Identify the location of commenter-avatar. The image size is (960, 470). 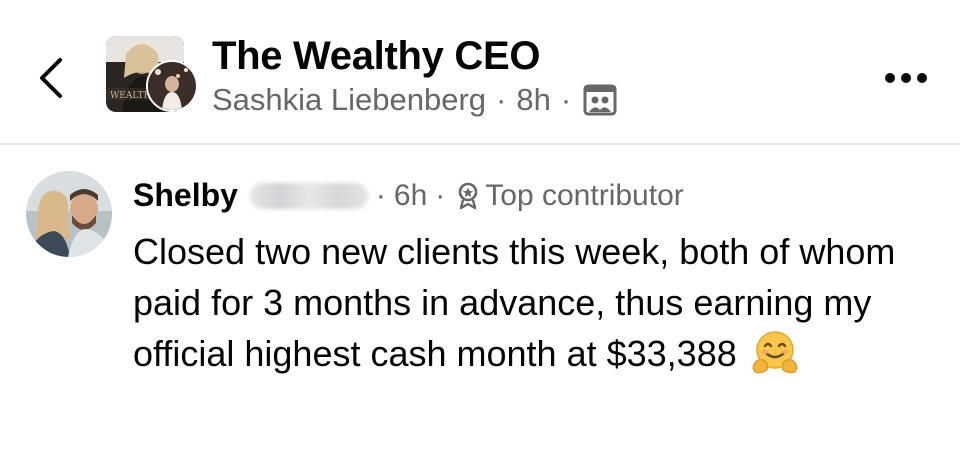
(69, 214).